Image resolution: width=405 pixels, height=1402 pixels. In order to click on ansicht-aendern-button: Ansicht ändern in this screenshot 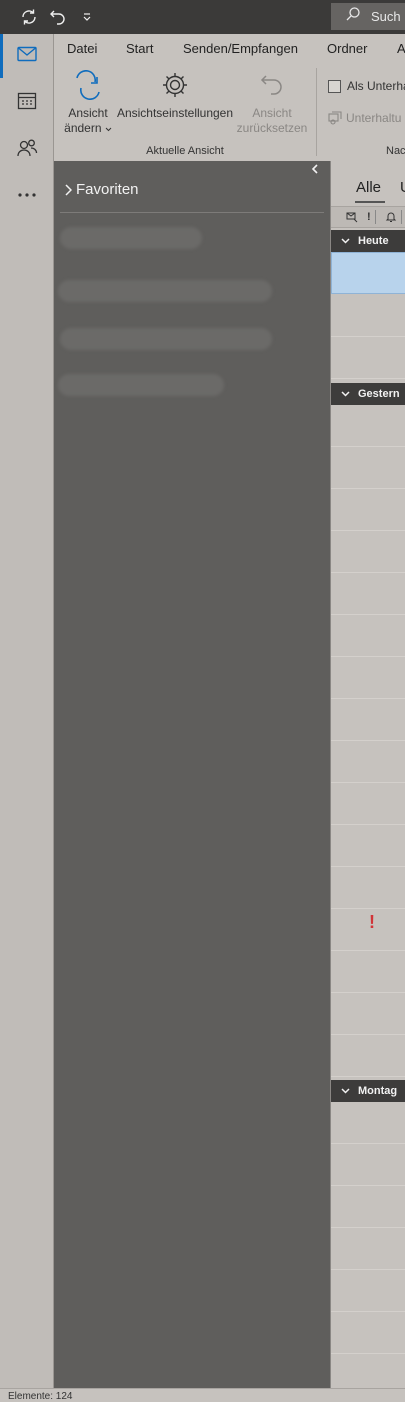, I will do `click(88, 102)`.